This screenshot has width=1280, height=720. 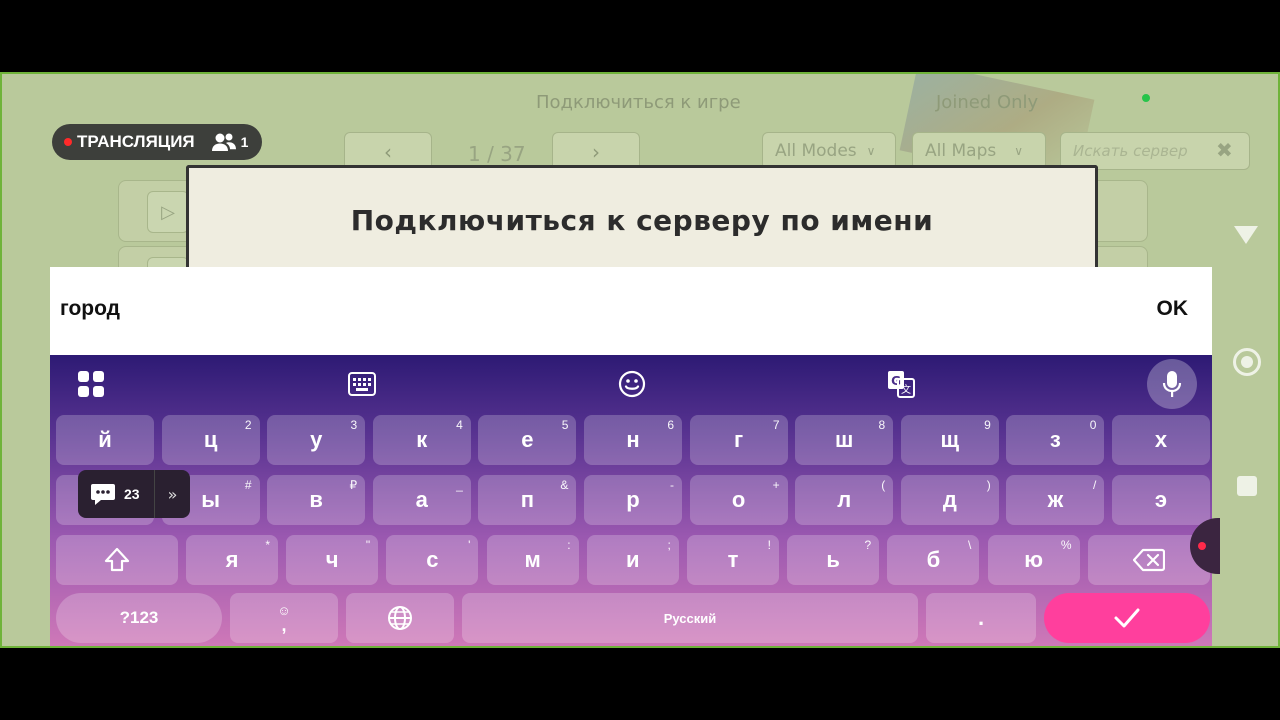 What do you see at coordinates (136, 141) in the screenshot?
I see `broadcast-label: ТРАНСЛЯЦИЯ` at bounding box center [136, 141].